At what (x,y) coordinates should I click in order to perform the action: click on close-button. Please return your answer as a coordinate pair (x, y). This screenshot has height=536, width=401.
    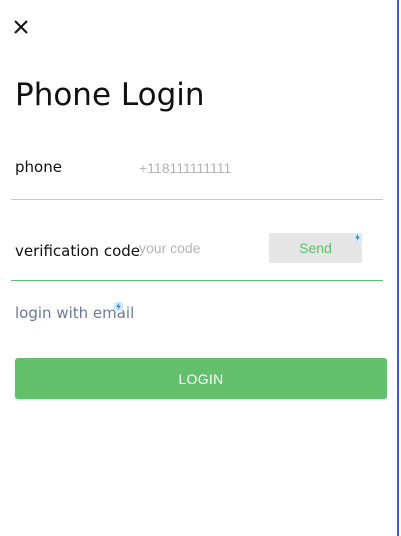
    Looking at the image, I should click on (21, 27).